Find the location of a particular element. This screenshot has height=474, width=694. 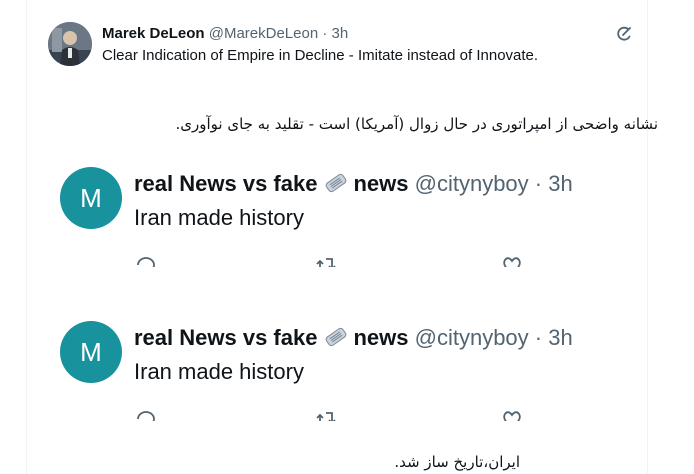

author-handle: @MarekDeLeon is located at coordinates (263, 33).